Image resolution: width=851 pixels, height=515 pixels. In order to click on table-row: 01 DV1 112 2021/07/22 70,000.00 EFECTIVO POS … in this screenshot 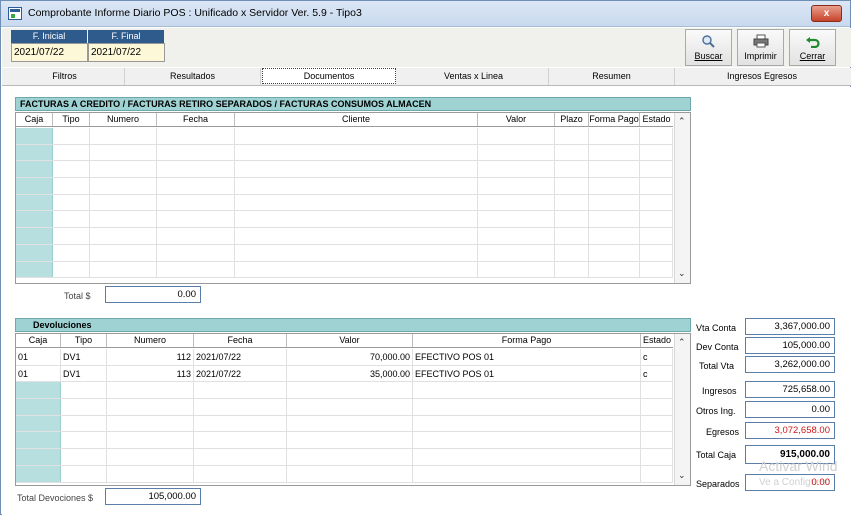, I will do `click(344, 357)`.